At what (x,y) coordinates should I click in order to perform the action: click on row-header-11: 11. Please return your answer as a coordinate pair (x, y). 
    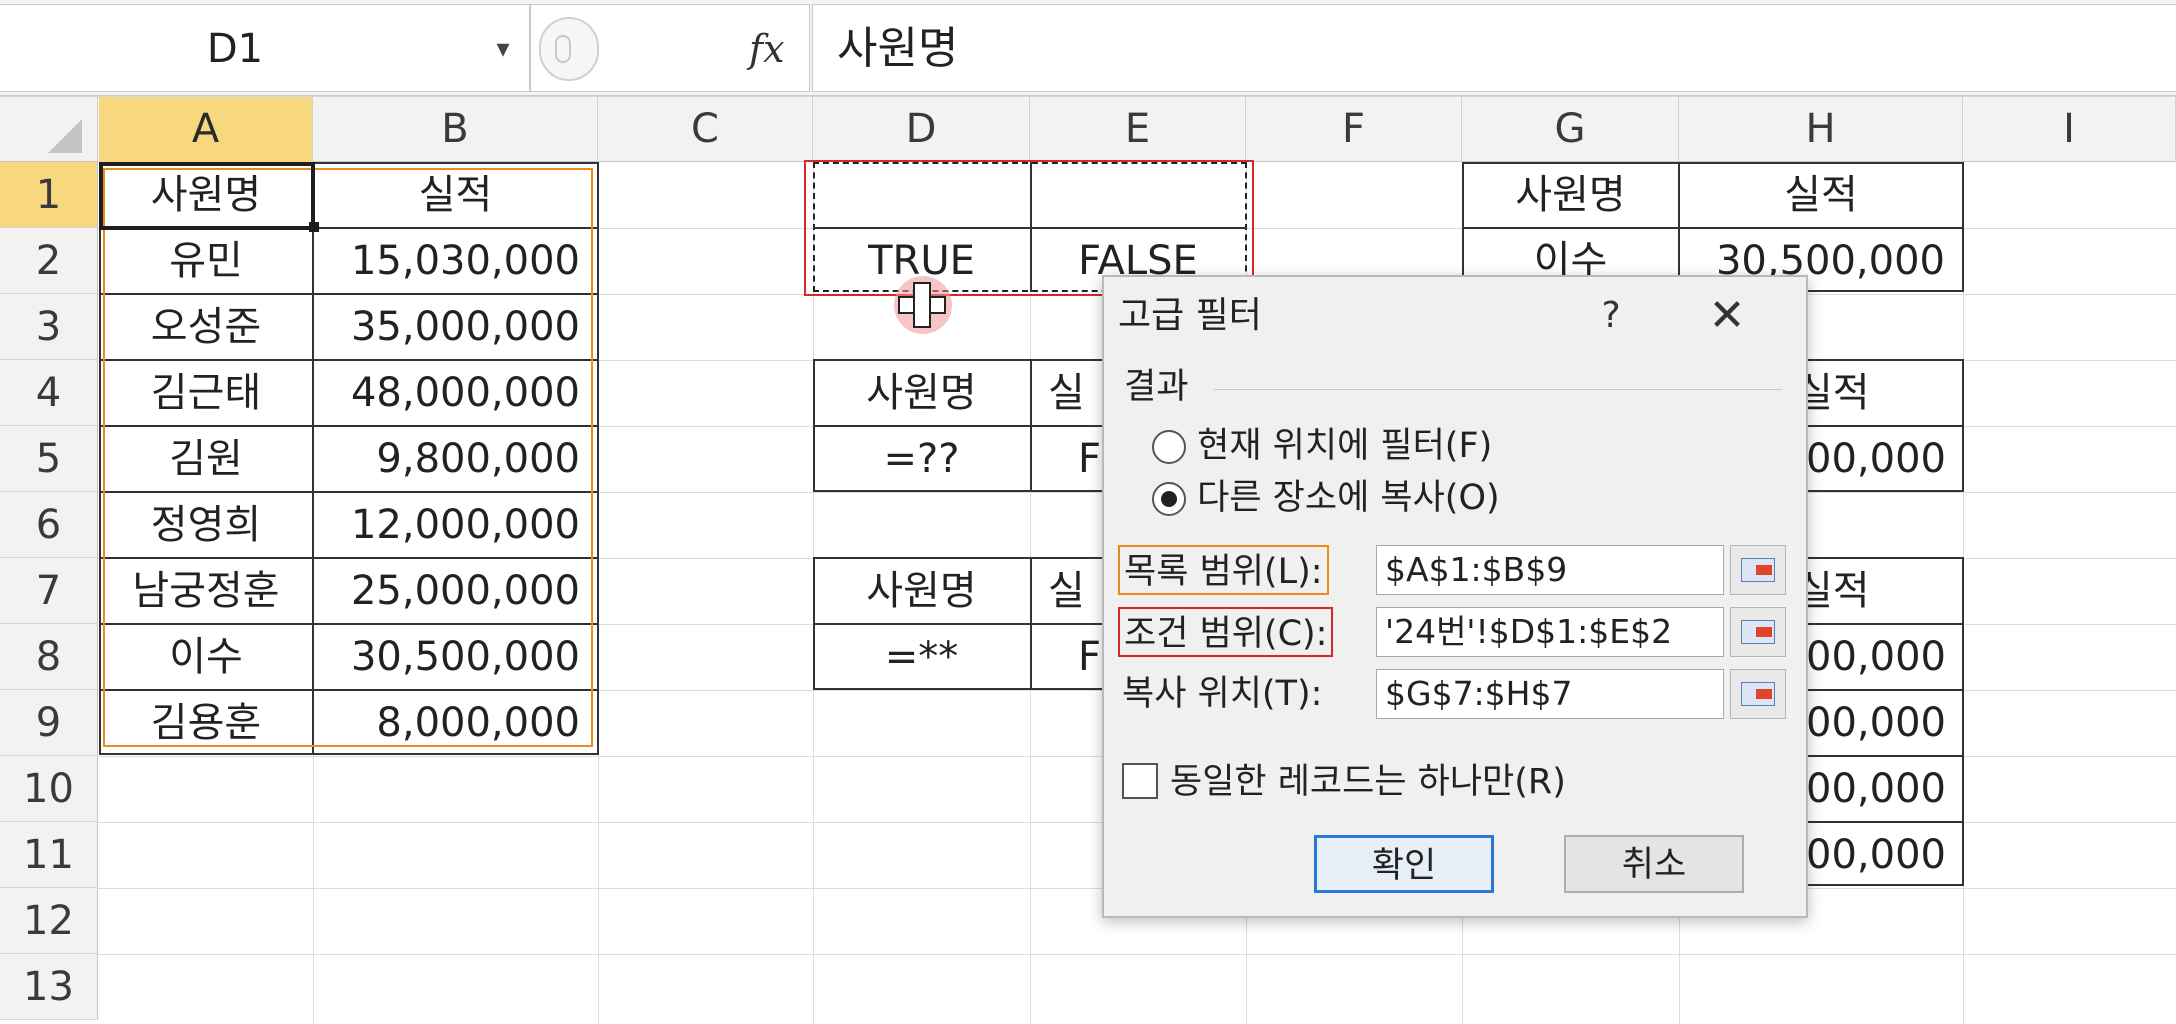
    Looking at the image, I should click on (49, 855).